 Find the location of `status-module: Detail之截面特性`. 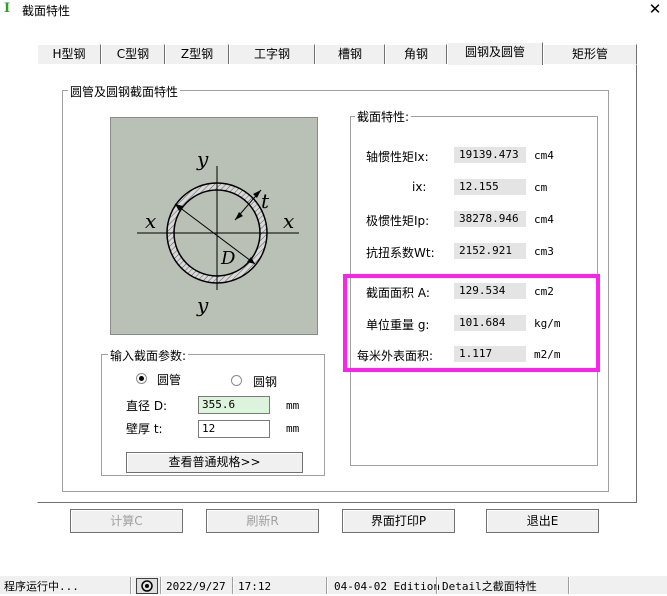

status-module: Detail之截面特性 is located at coordinates (489, 586).